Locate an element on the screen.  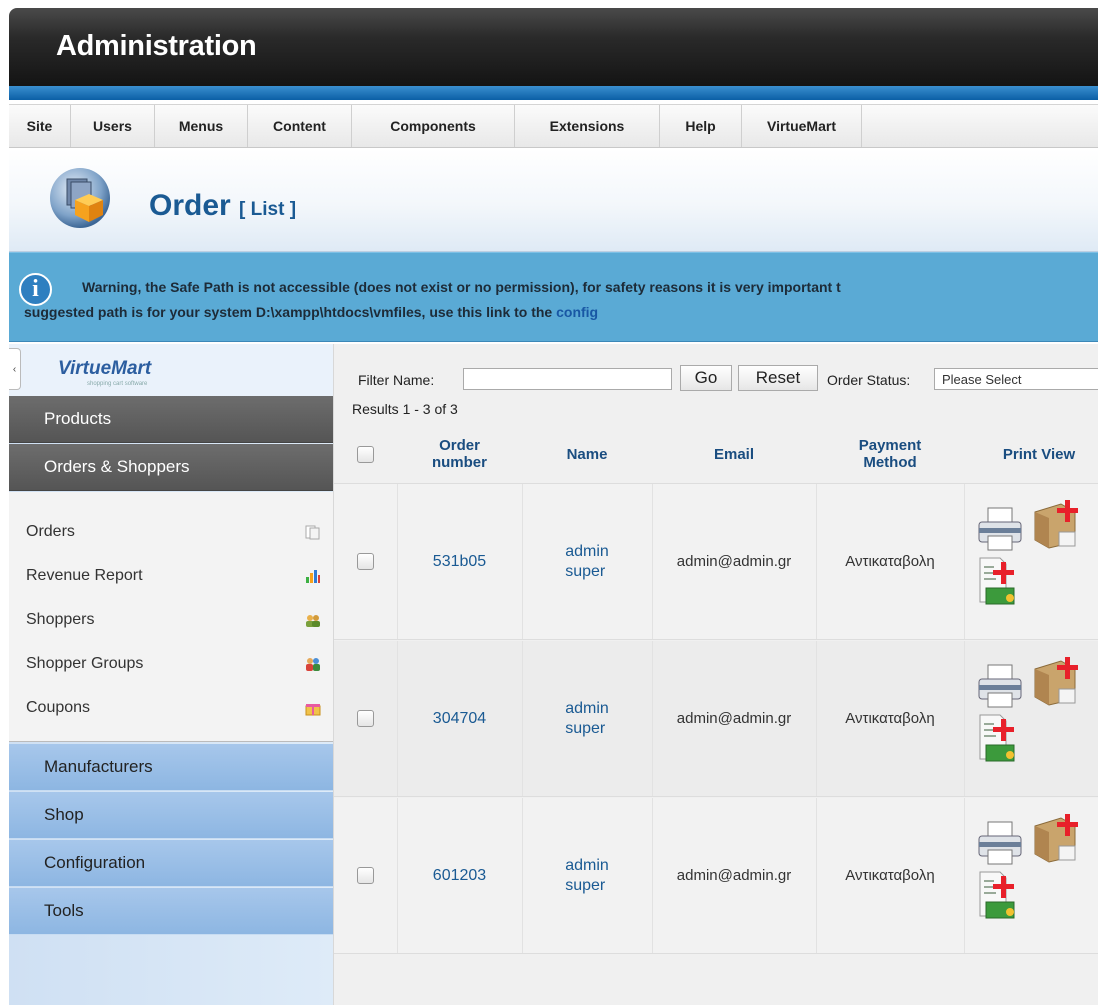
sidebar-item-coupons: Coupons is located at coordinates (173, 708).